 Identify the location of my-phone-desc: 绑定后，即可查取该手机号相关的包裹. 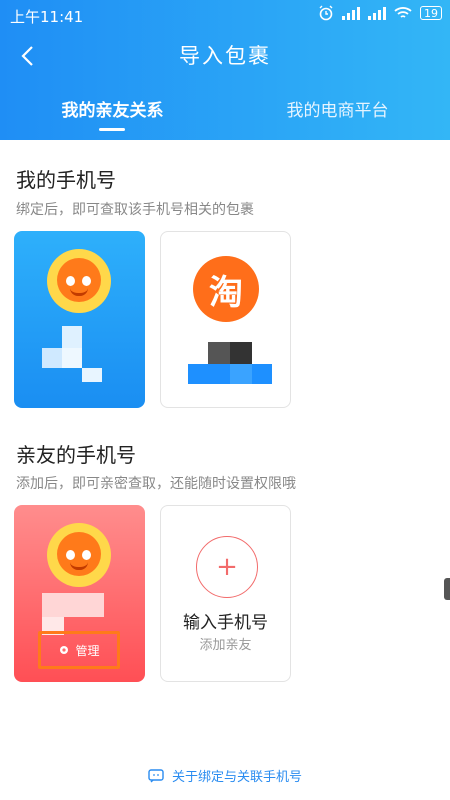
(135, 210).